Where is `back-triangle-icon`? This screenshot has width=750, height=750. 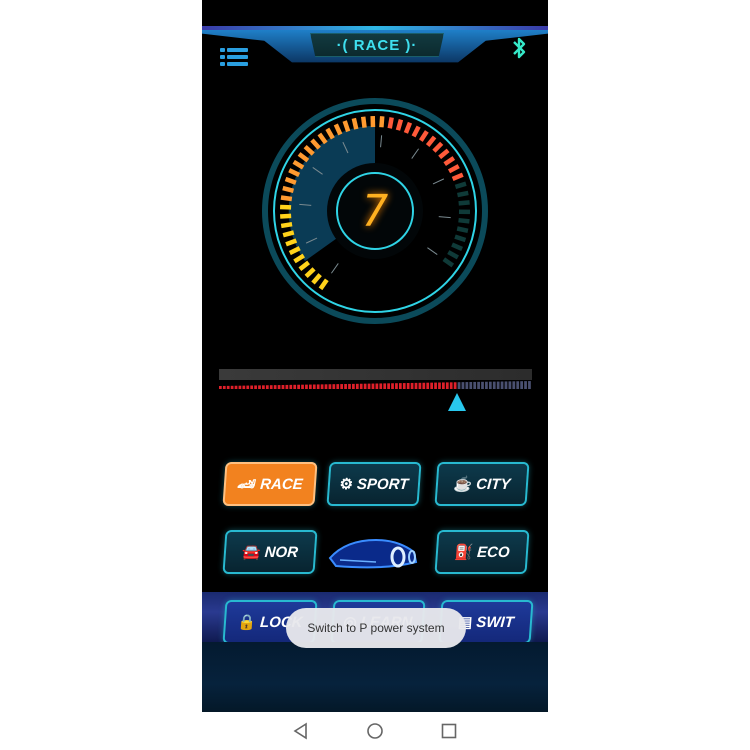
back-triangle-icon is located at coordinates (301, 731).